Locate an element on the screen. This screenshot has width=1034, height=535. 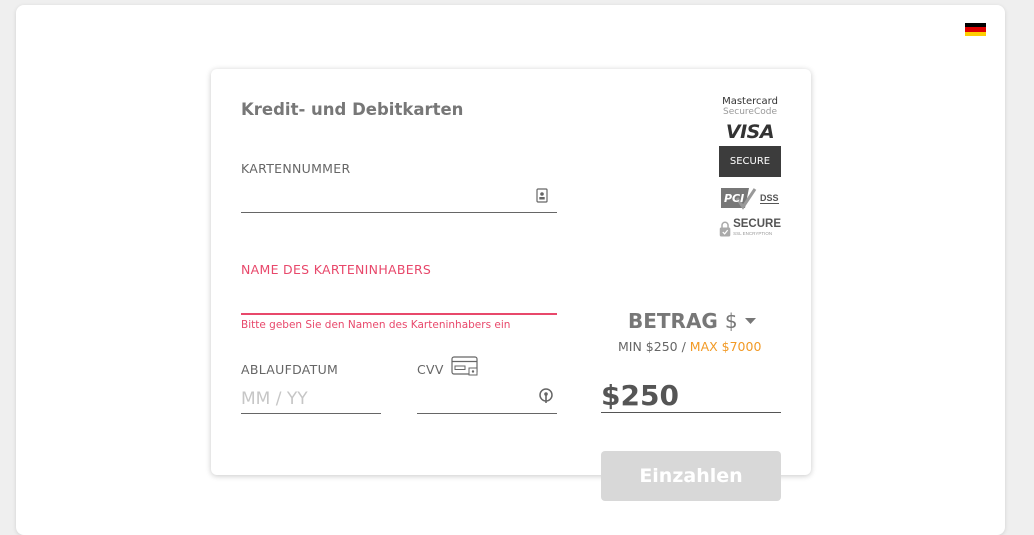
card-number-input is located at coordinates (399, 199).